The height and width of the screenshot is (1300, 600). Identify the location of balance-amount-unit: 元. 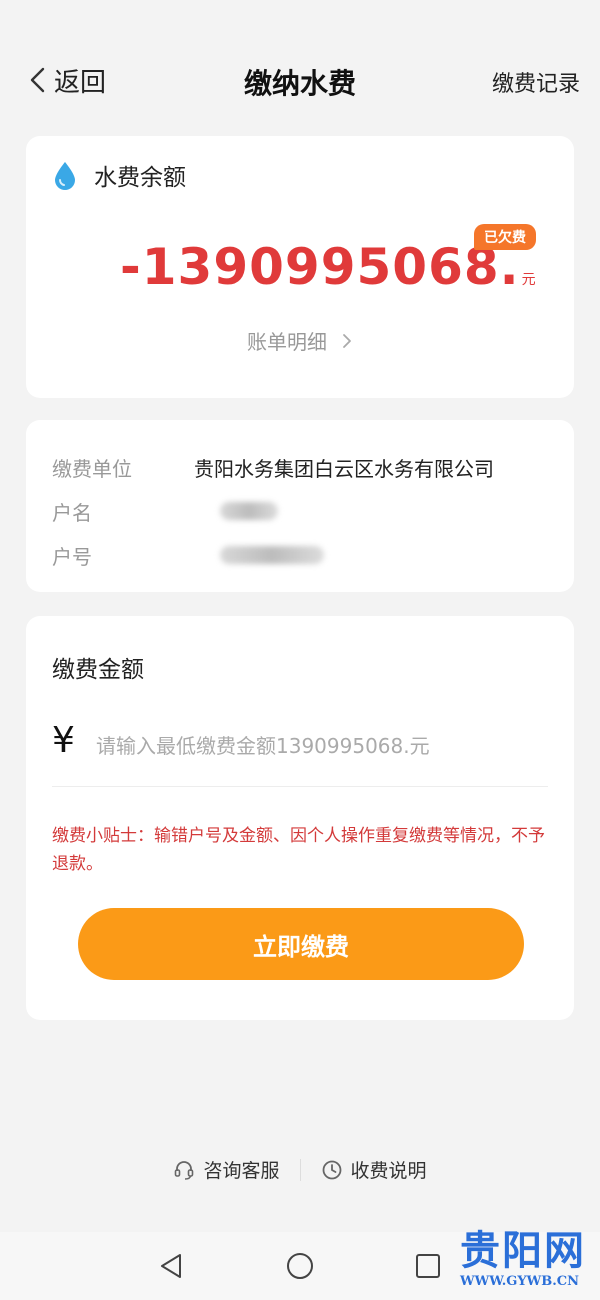
(528, 280).